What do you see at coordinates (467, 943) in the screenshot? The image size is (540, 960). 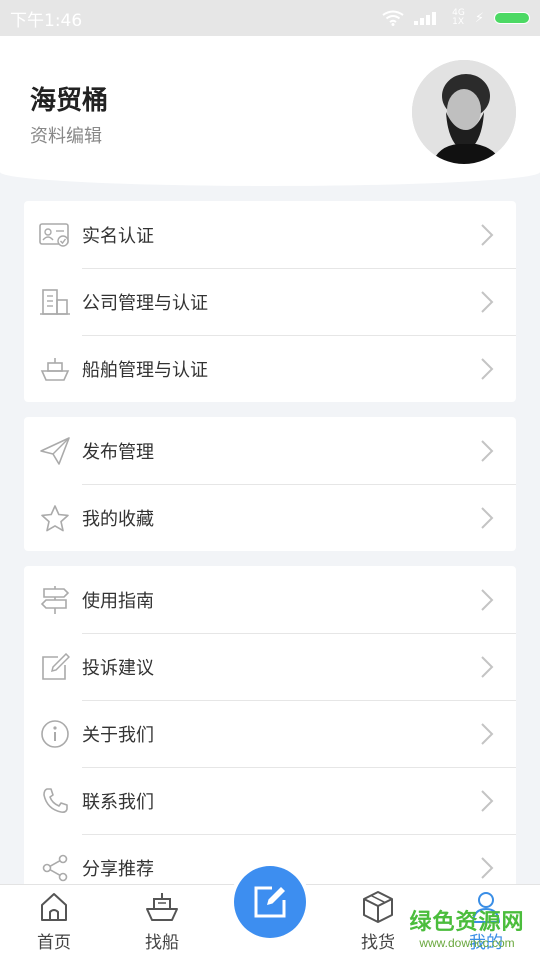 I see `watermark-url: www.downcc.com` at bounding box center [467, 943].